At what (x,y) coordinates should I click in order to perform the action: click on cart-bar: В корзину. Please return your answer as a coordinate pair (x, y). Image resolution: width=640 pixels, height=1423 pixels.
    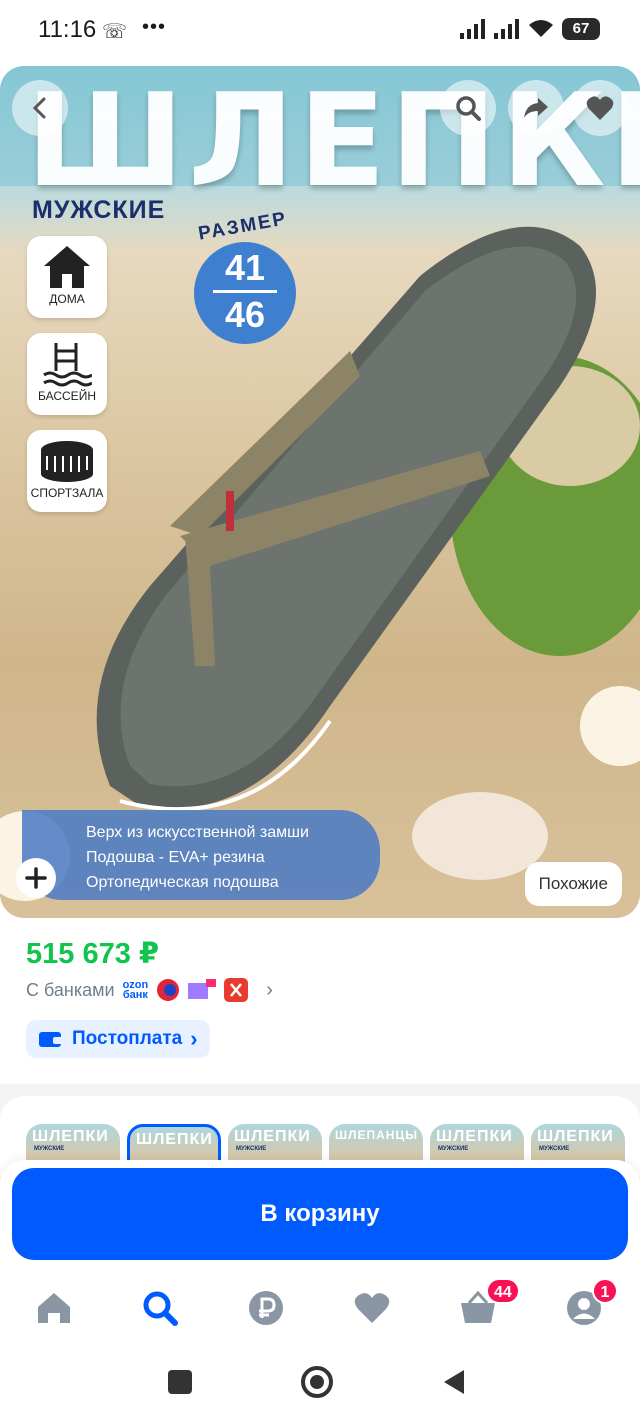
    Looking at the image, I should click on (320, 1217).